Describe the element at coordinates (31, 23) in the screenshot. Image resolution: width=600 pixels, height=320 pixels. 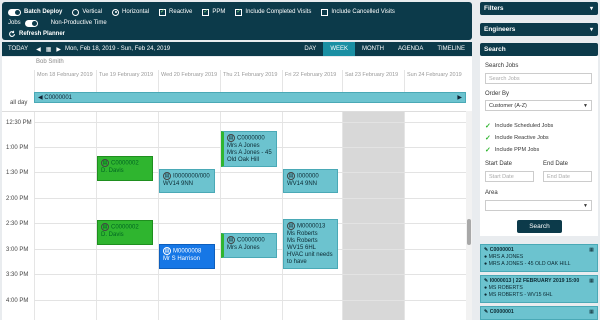
I see `toggle-switch-icon` at that location.